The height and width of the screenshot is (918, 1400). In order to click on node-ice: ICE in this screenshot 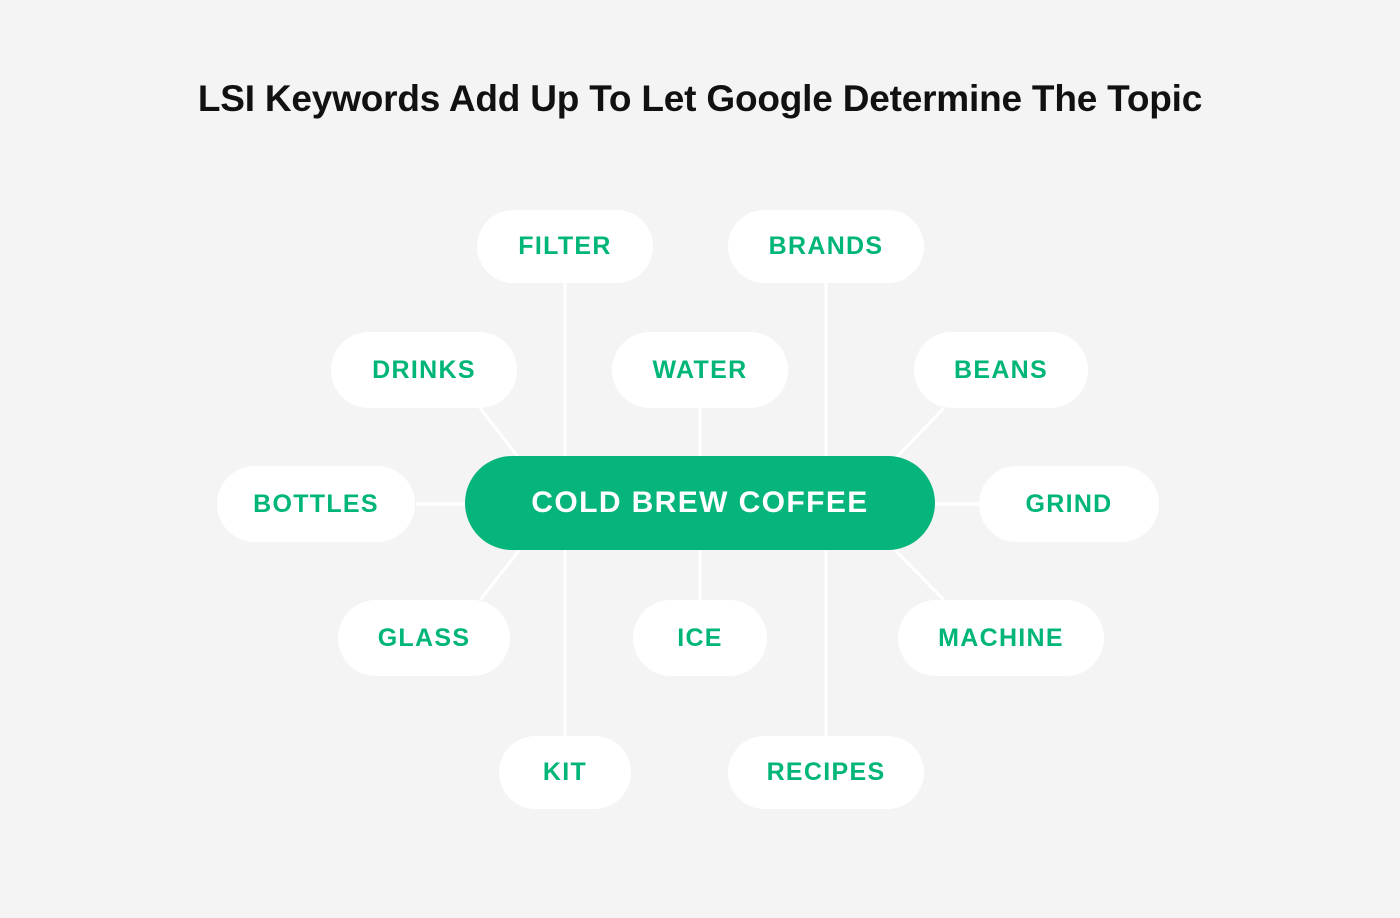, I will do `click(700, 638)`.